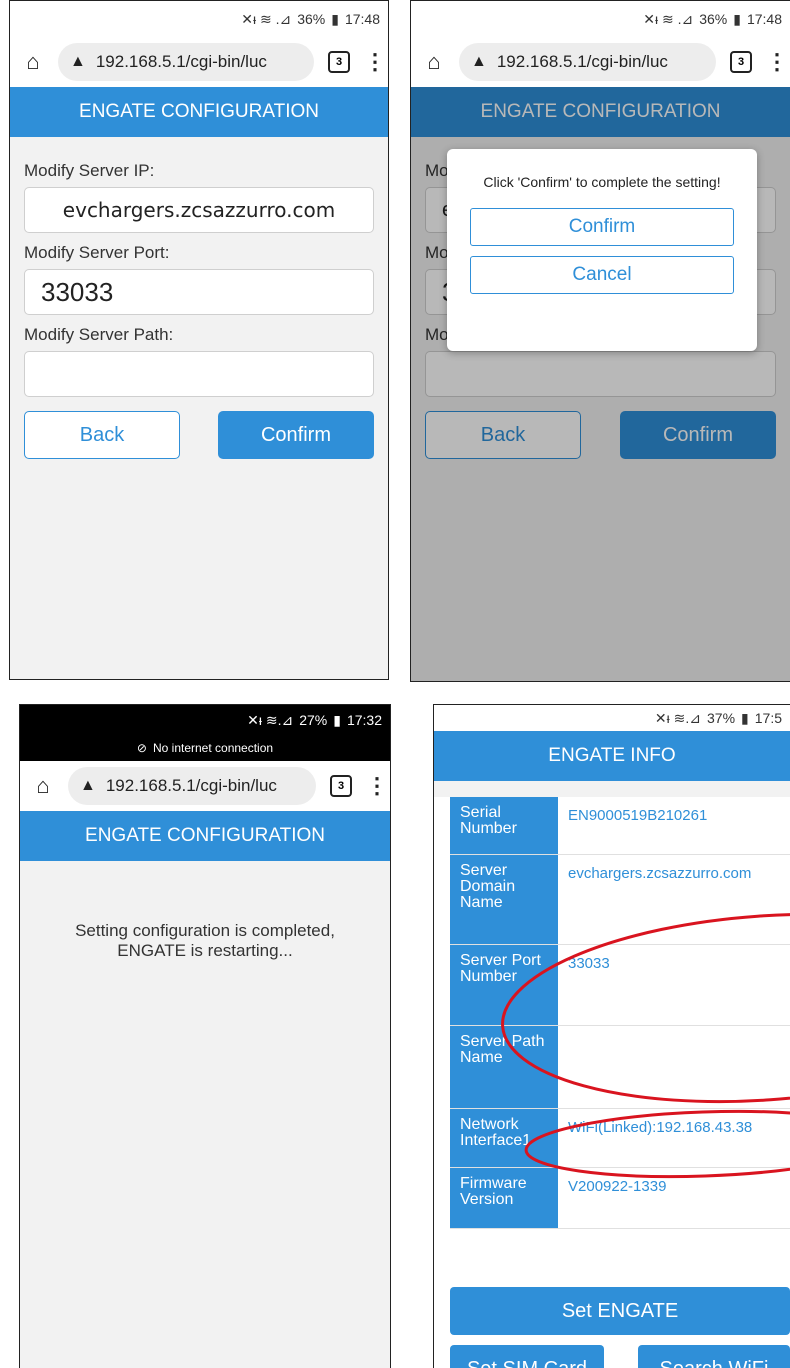  Describe the element at coordinates (721, 718) in the screenshot. I see `battery-level: 37%` at that location.